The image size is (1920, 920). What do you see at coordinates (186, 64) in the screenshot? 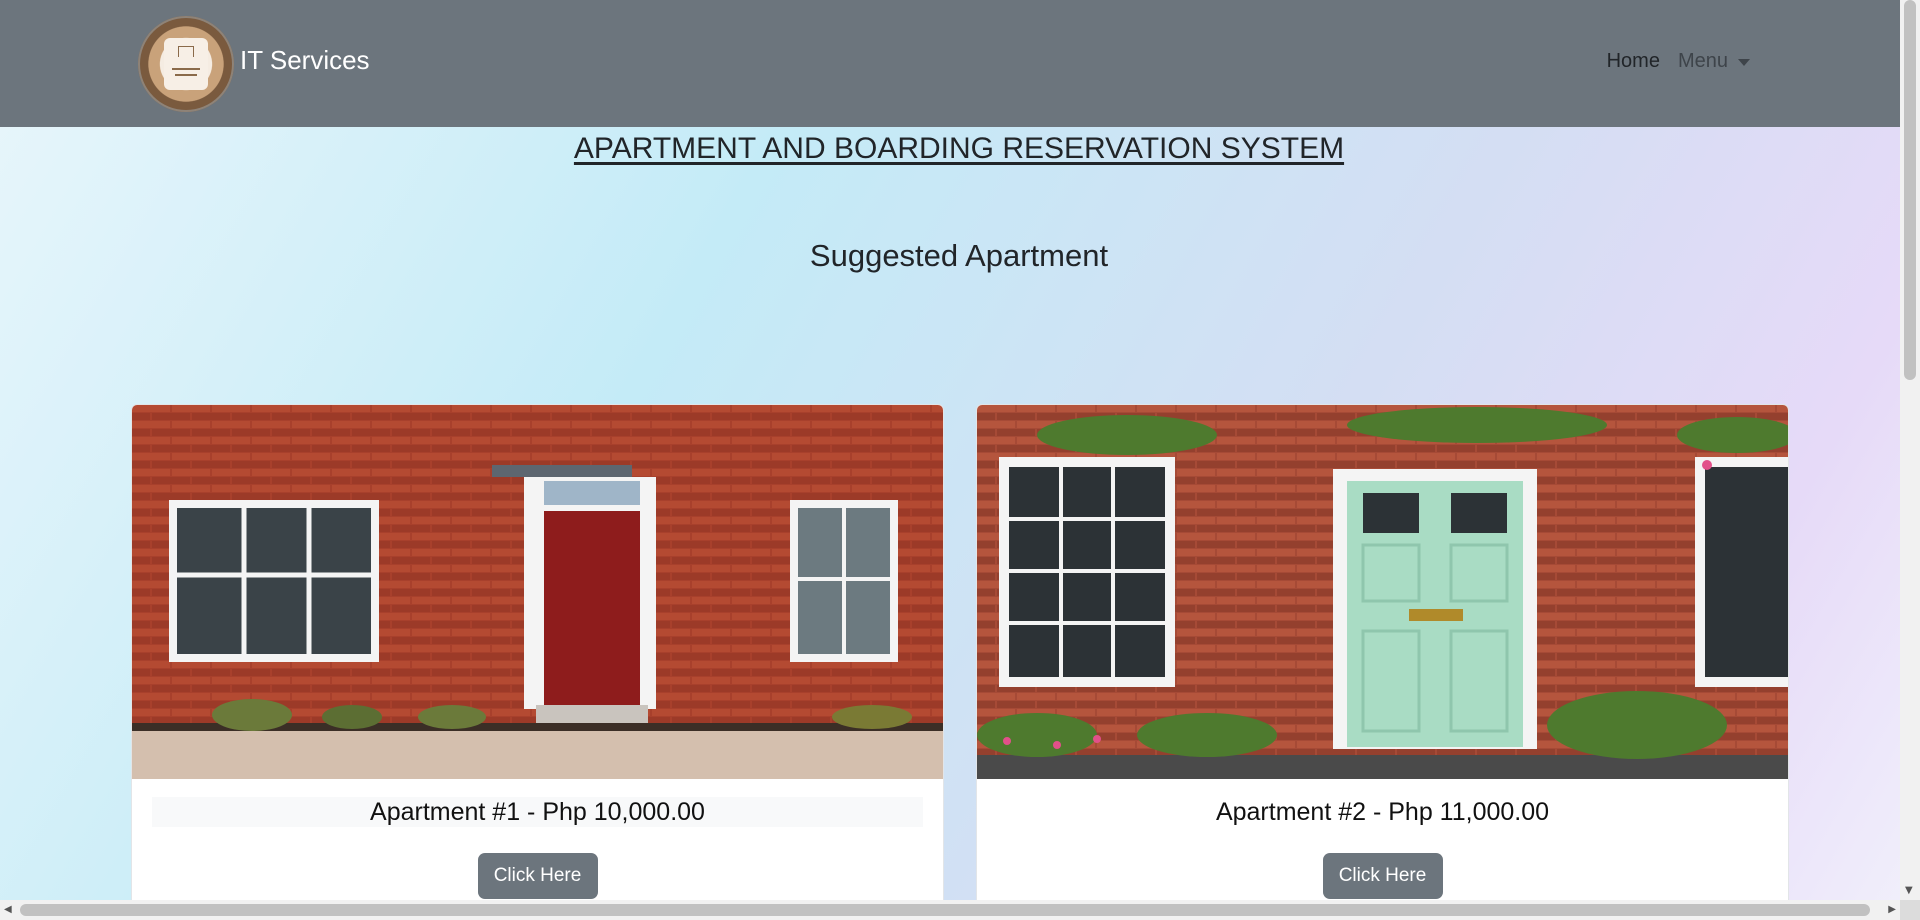
I see `brand-logo` at bounding box center [186, 64].